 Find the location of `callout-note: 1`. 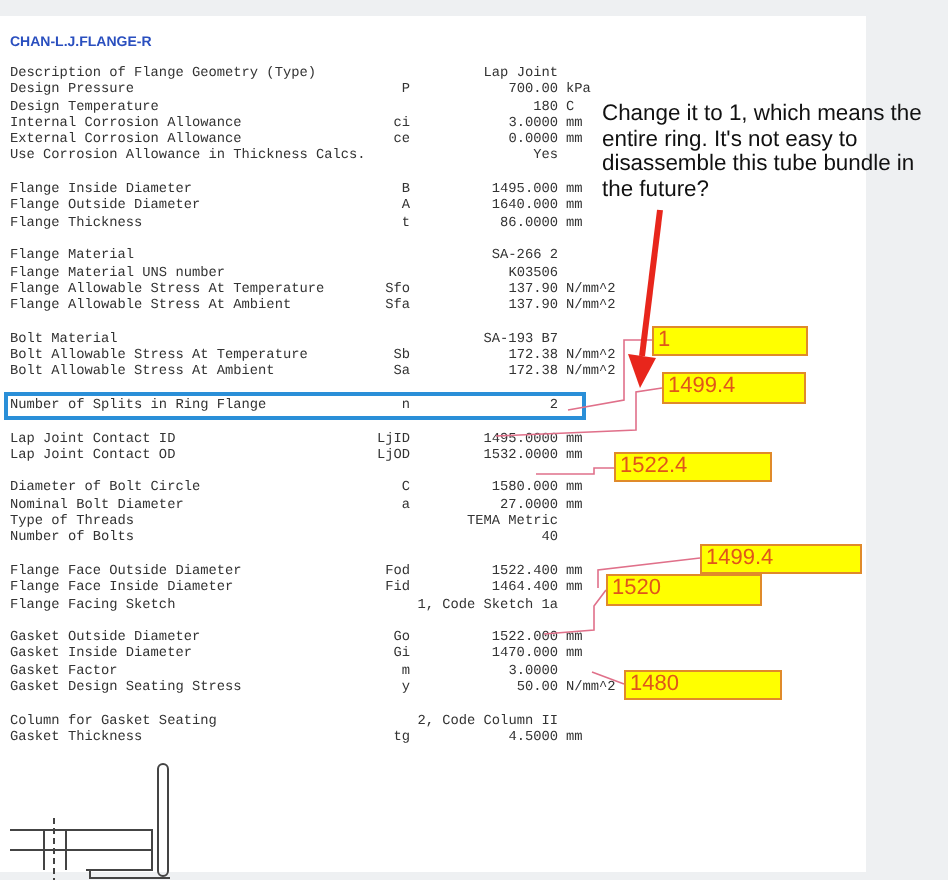

callout-note: 1 is located at coordinates (730, 341).